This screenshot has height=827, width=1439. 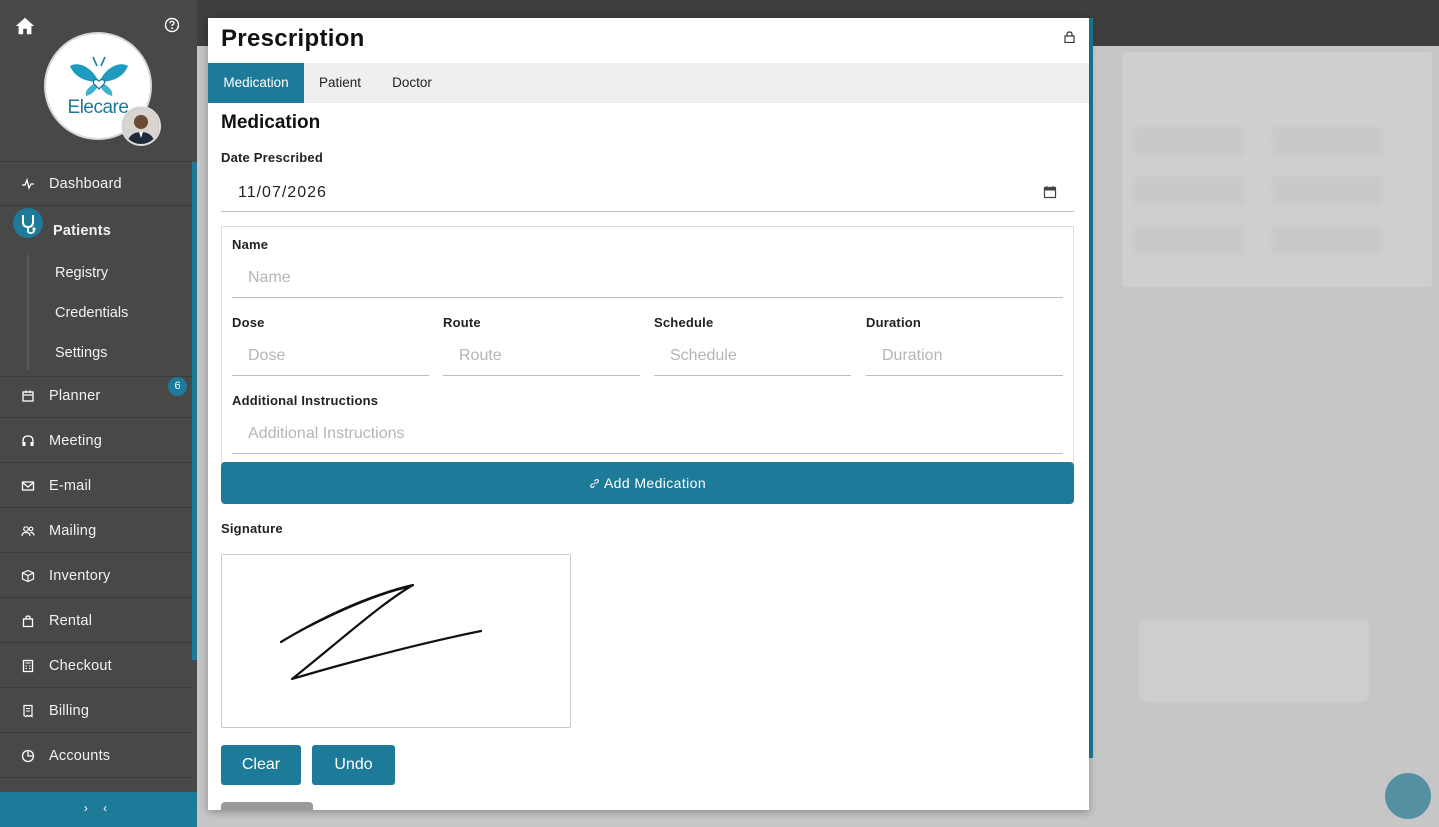 What do you see at coordinates (28, 183) in the screenshot?
I see `pulse-icon` at bounding box center [28, 183].